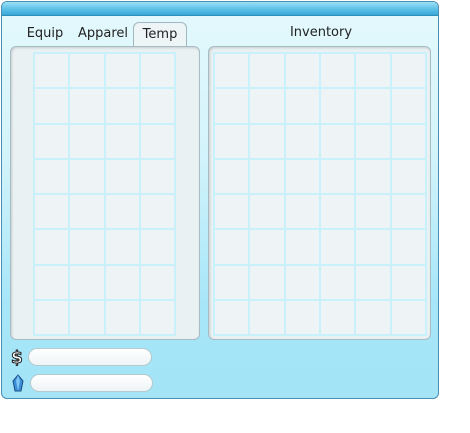 The height and width of the screenshot is (433, 470). I want to click on tab-equip: Equip, so click(45, 34).